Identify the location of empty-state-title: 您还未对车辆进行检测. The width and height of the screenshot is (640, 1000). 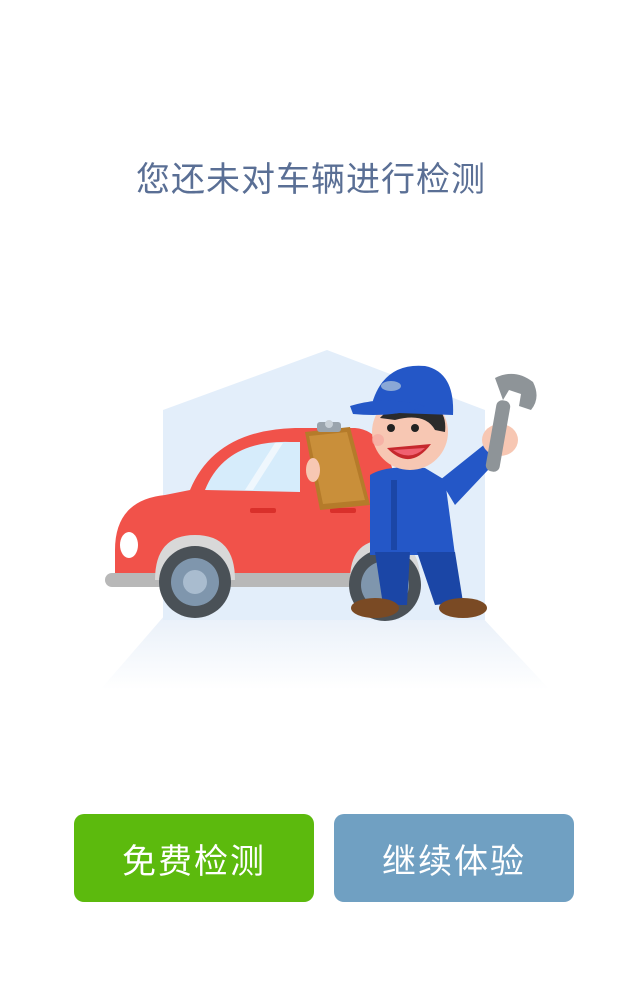
(311, 180).